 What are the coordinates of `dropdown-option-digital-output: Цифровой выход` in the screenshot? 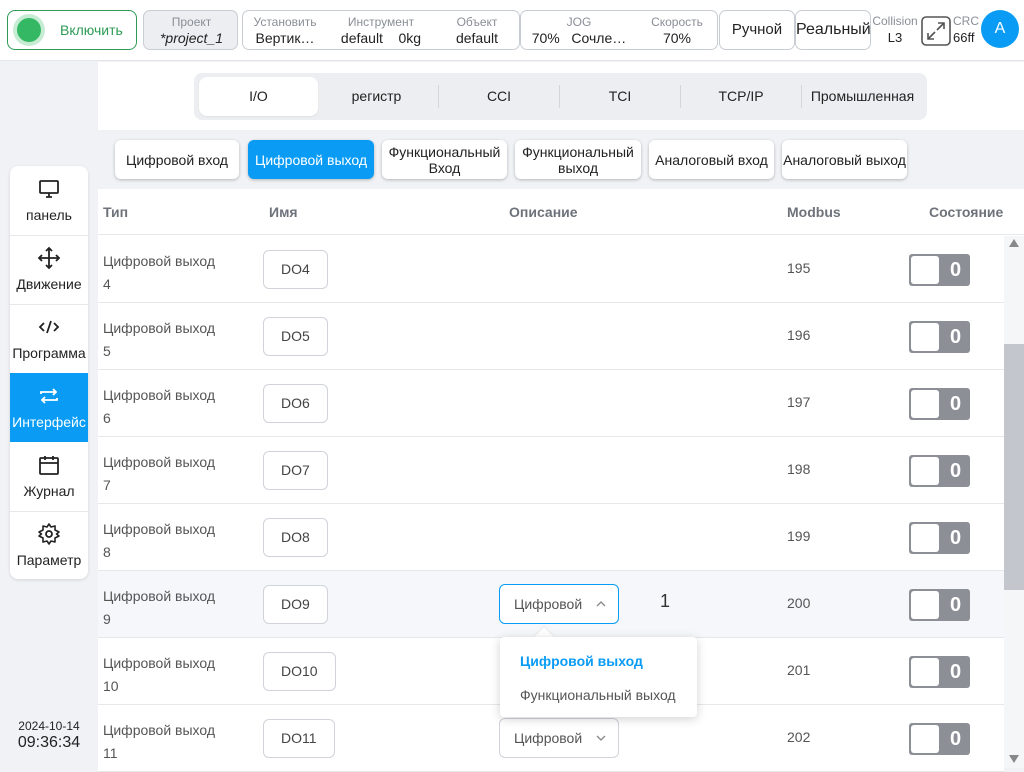 It's located at (581, 661).